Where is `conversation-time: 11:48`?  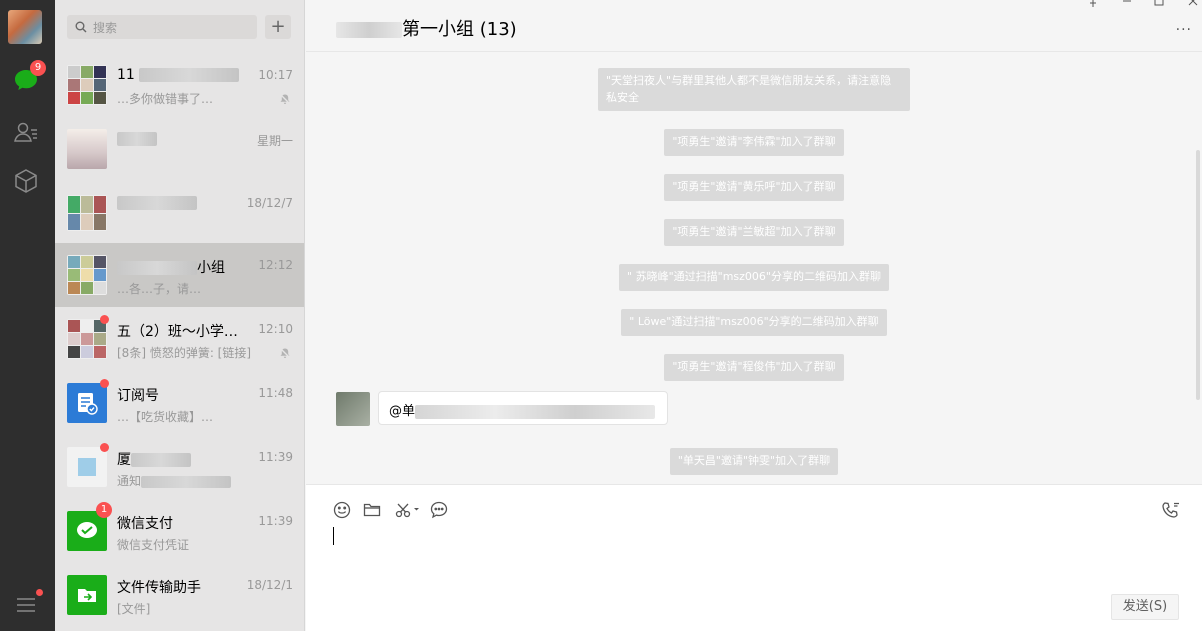 conversation-time: 11:48 is located at coordinates (275, 393).